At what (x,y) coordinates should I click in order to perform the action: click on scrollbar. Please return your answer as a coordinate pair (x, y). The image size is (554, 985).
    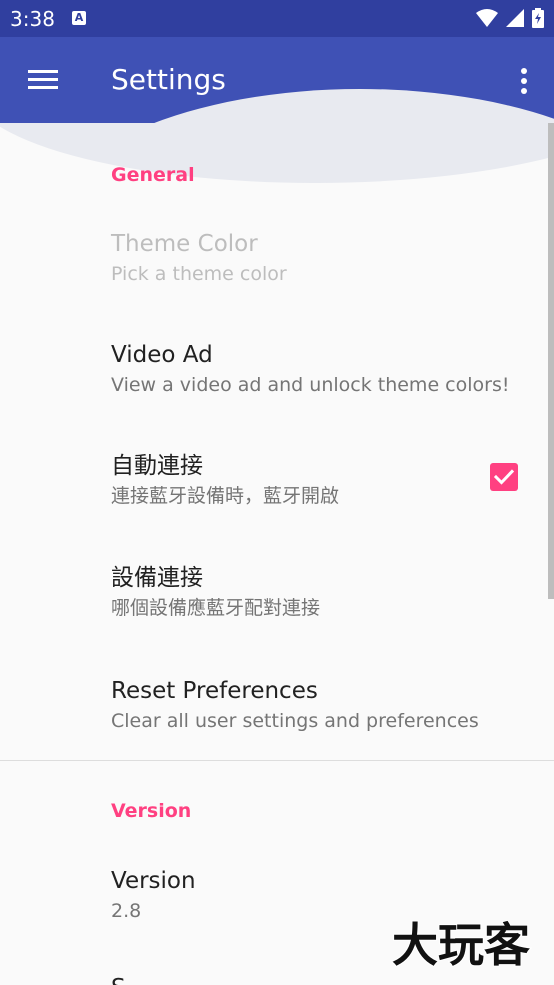
    Looking at the image, I should click on (551, 361).